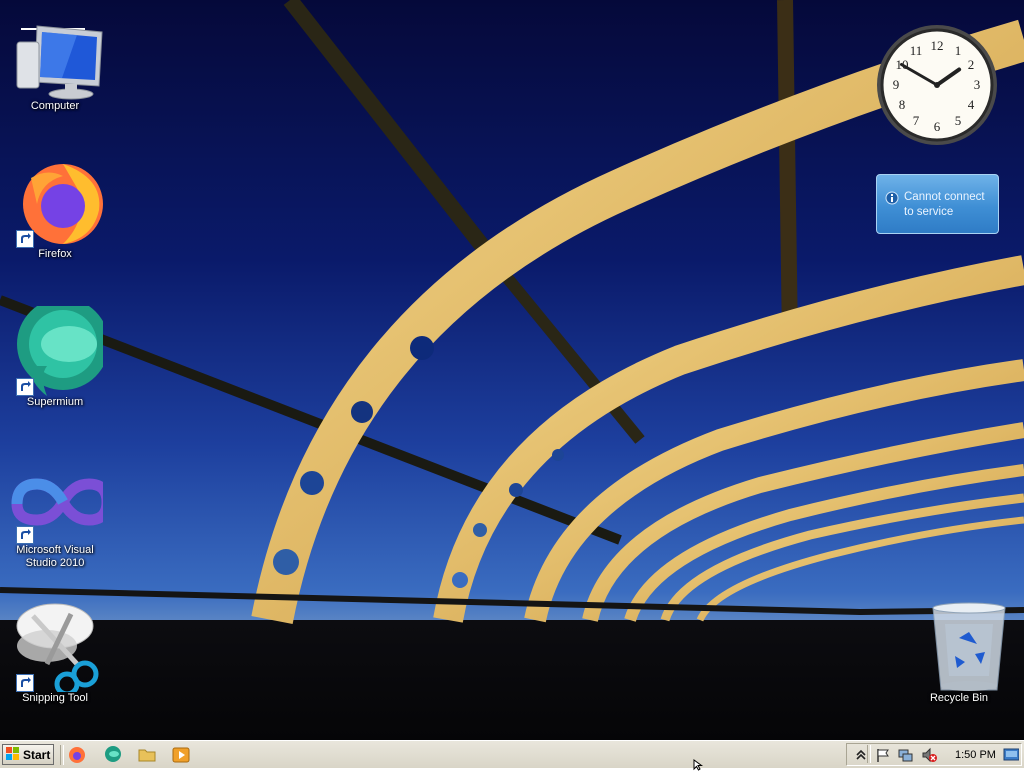  Describe the element at coordinates (55, 653) in the screenshot. I see `desktop-icon-snipping-tool: Snipping Tool` at that location.